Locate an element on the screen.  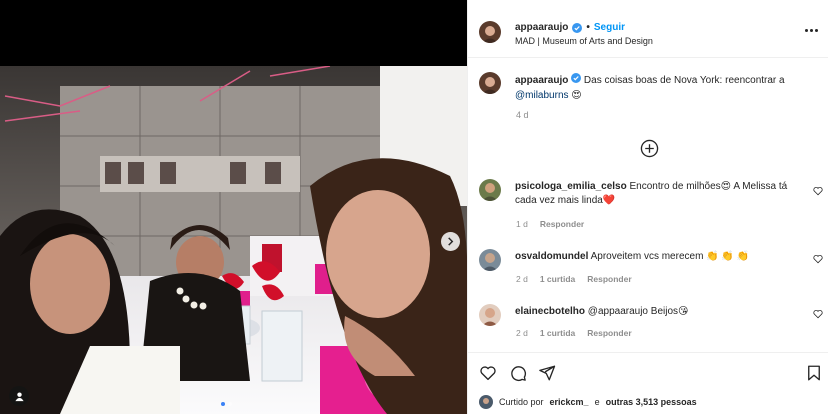
caption-emoji: 😍 is located at coordinates (576, 95).